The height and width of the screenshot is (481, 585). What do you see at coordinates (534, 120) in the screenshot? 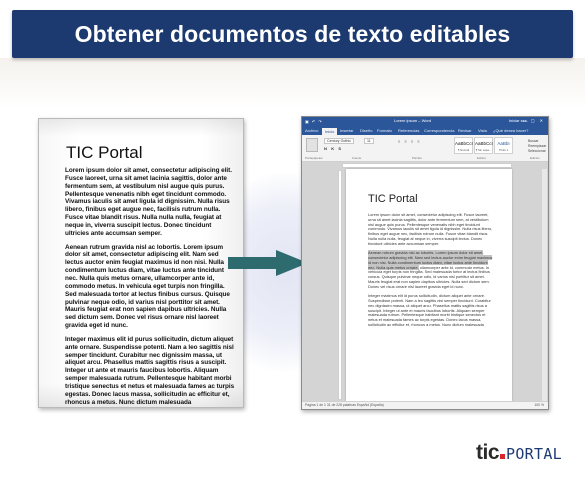
I see `window-controls: – ▢ ✕` at bounding box center [534, 120].